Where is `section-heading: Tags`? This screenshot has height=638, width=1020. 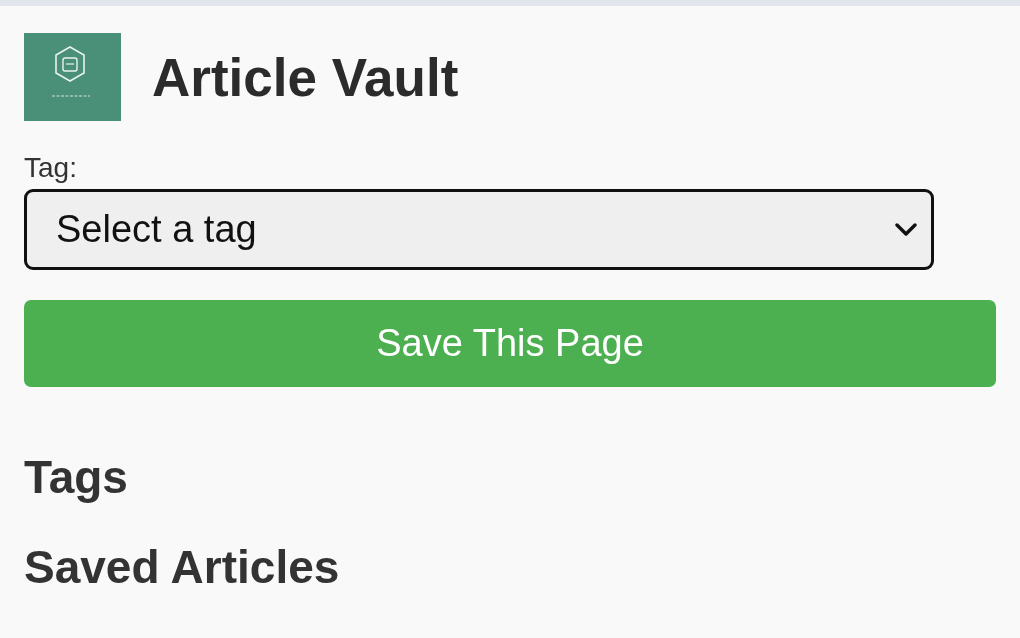
section-heading: Tags is located at coordinates (76, 477).